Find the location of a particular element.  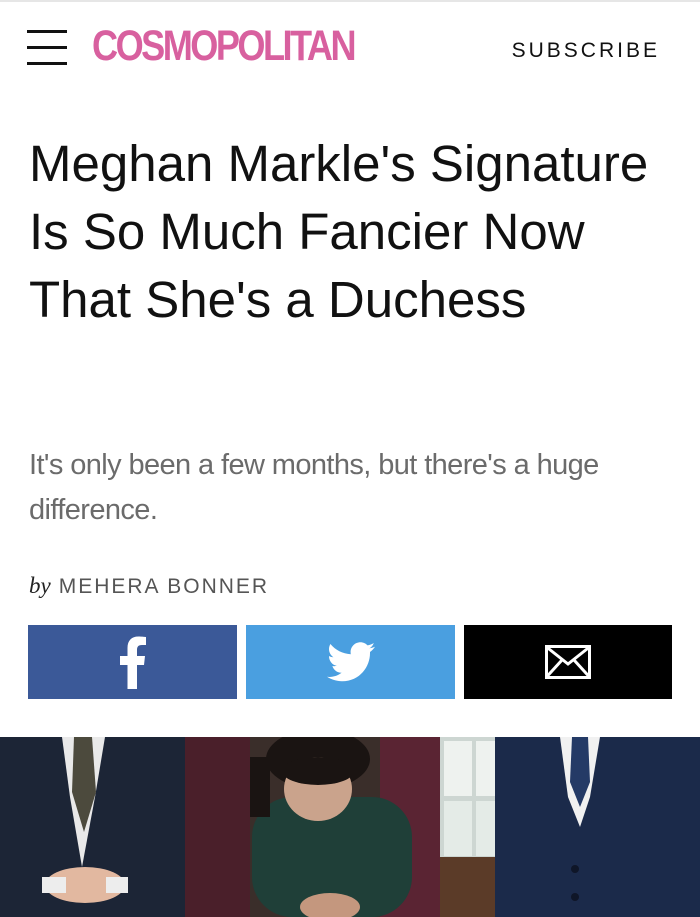

email-icon is located at coordinates (568, 662).